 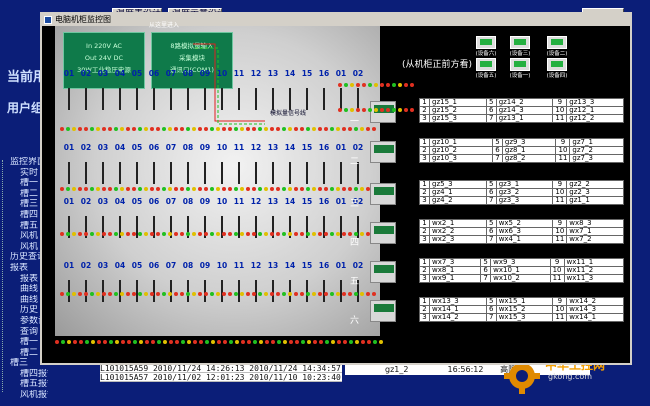 What do you see at coordinates (273, 73) in the screenshot?
I see `terminal-number: 13` at bounding box center [273, 73].